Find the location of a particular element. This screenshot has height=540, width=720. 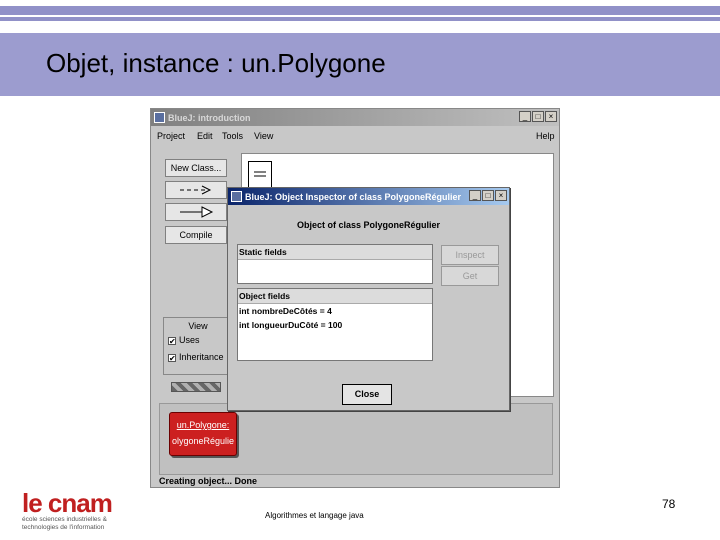

footer-text: Algorithmes et langage java is located at coordinates (314, 515).